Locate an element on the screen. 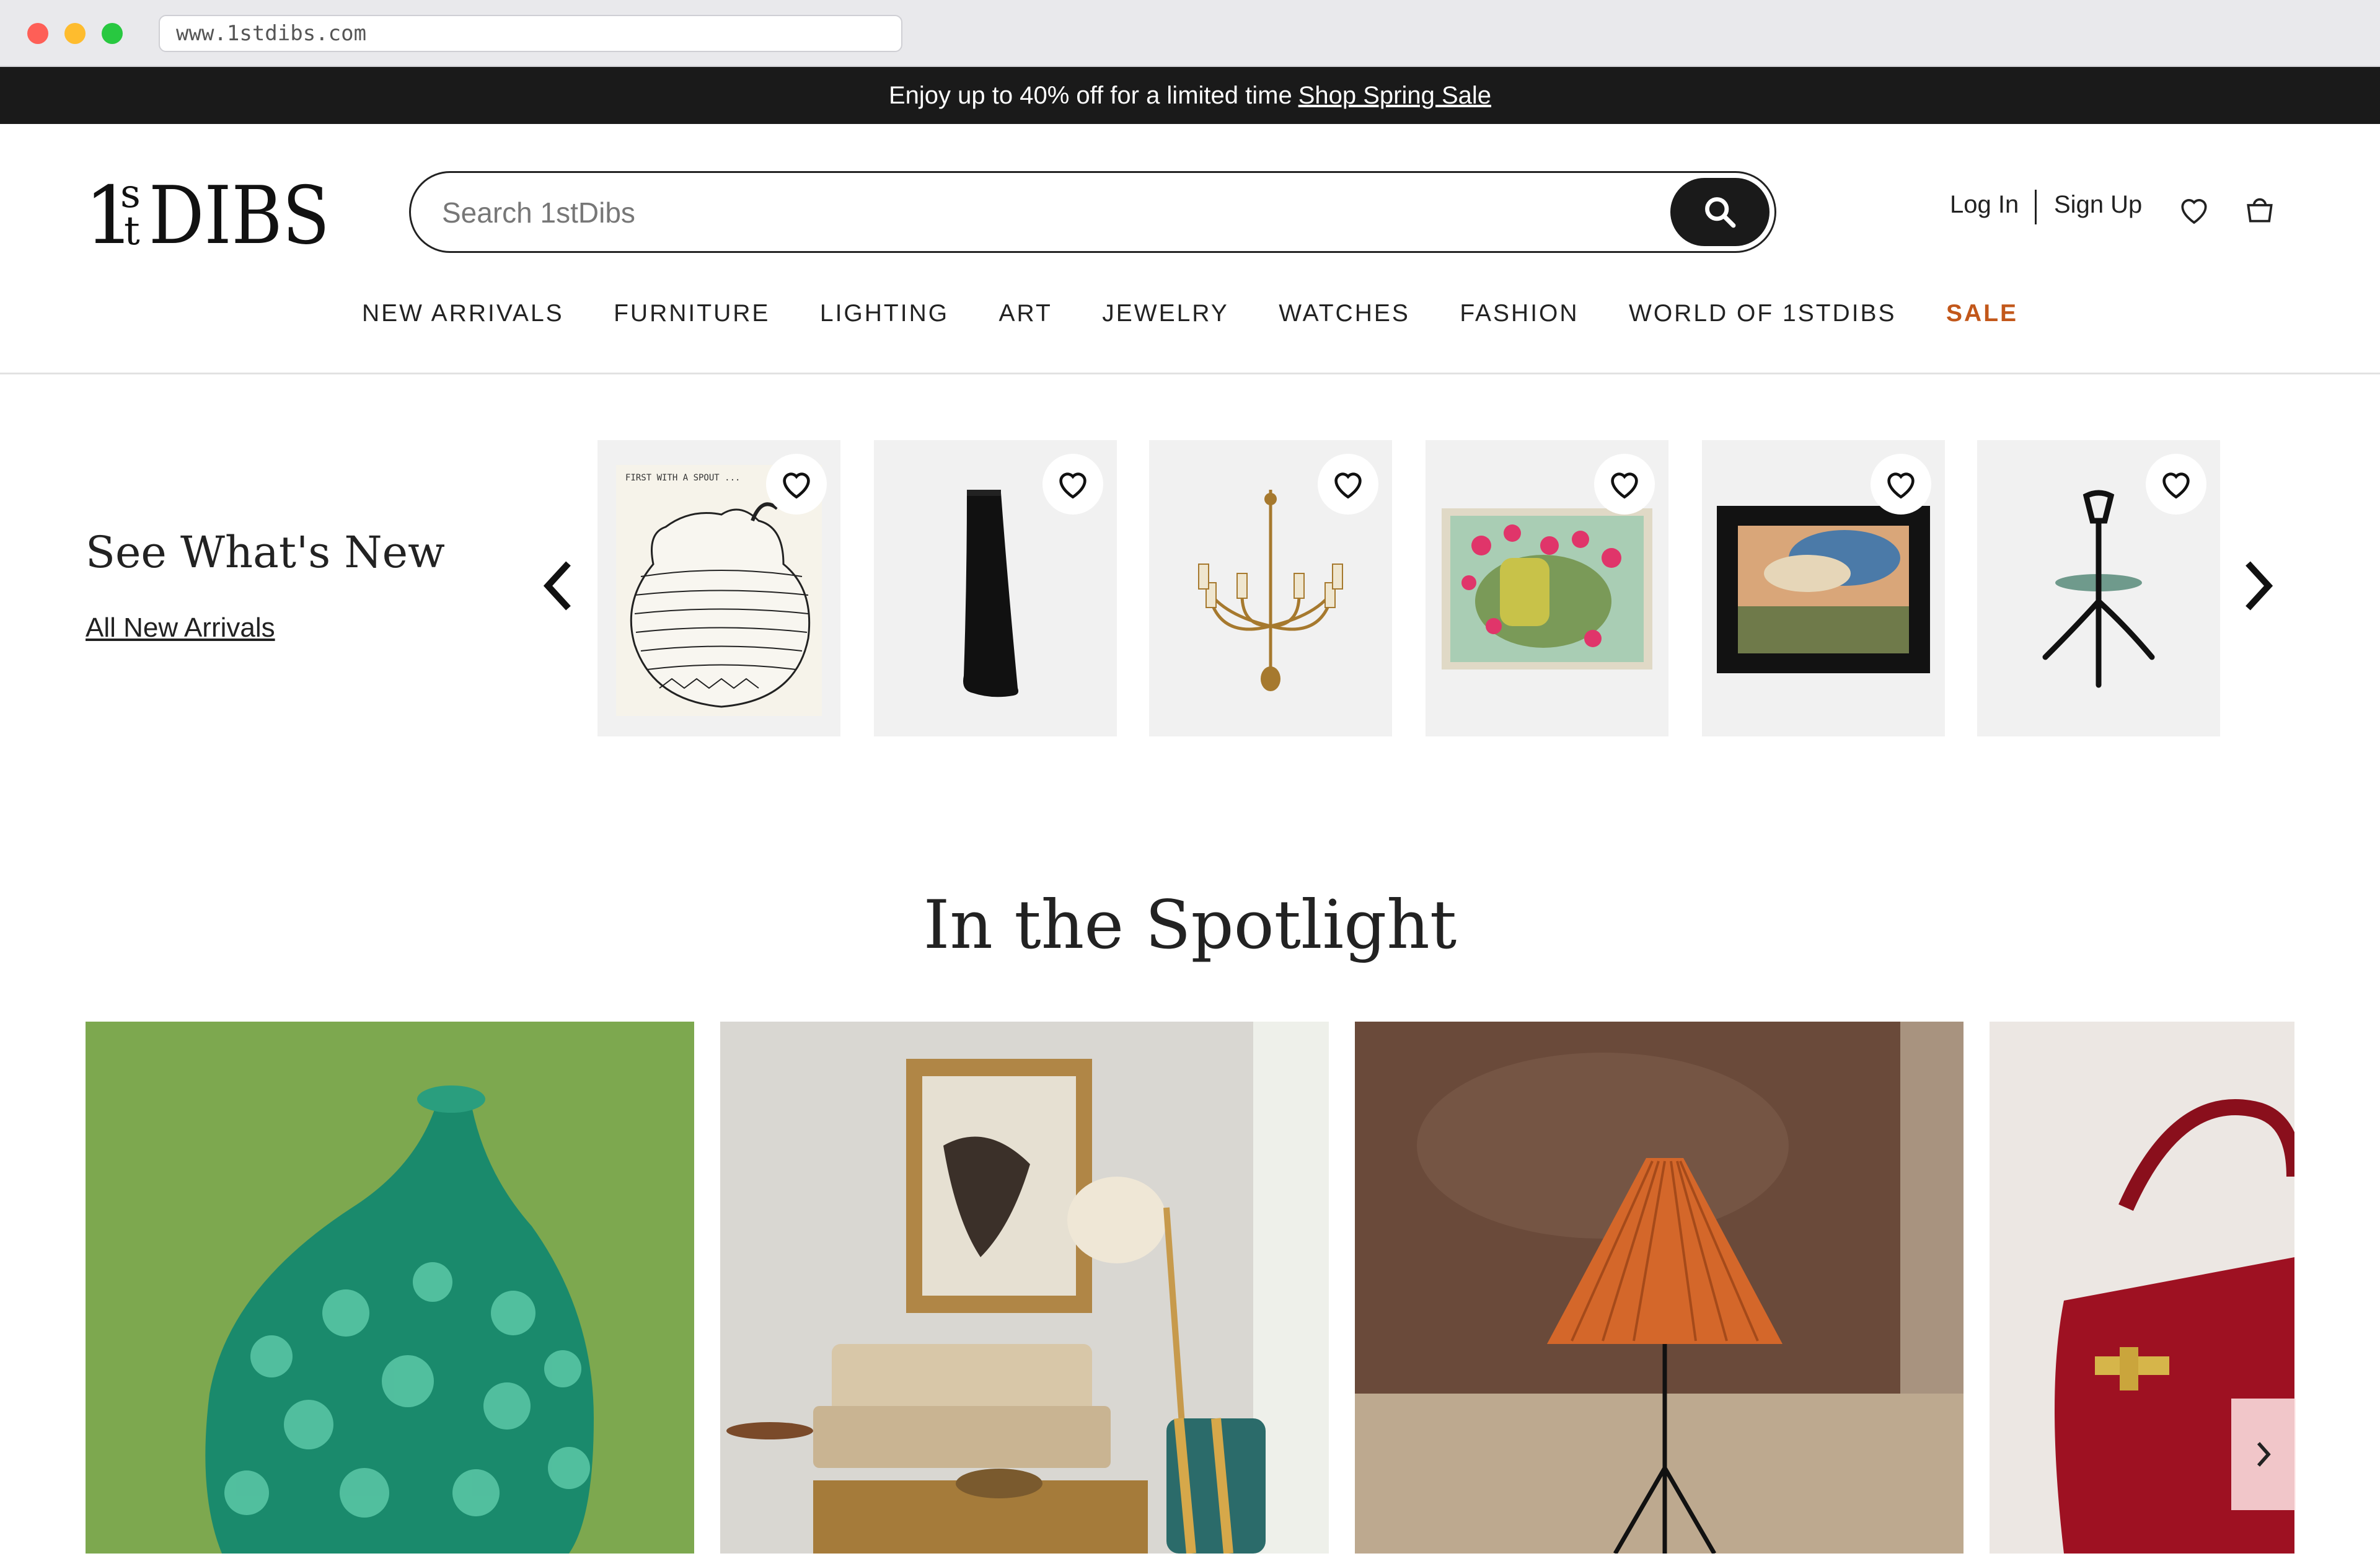 The height and width of the screenshot is (1556, 2380). spotlight-card-lamp is located at coordinates (1659, 1288).